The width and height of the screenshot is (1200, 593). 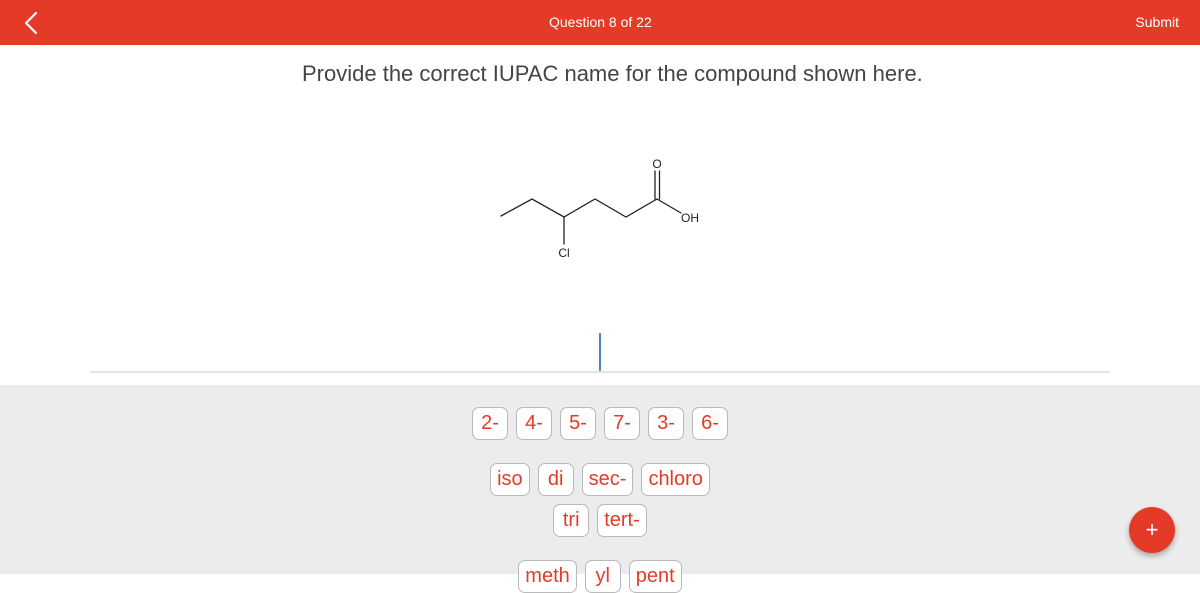 I want to click on keyboard-row-locants: 2- 4- 5- 7- 3- 6-, so click(x=600, y=423).